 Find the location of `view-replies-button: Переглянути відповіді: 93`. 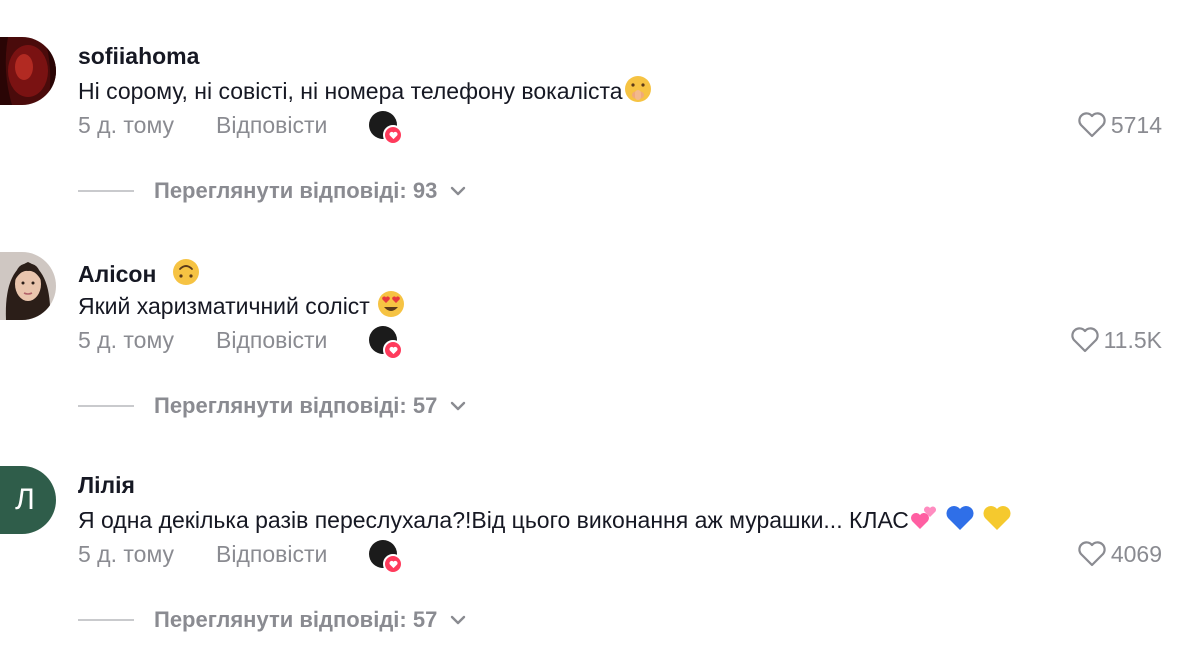

view-replies-button: Переглянути відповіді: 93 is located at coordinates (272, 191).